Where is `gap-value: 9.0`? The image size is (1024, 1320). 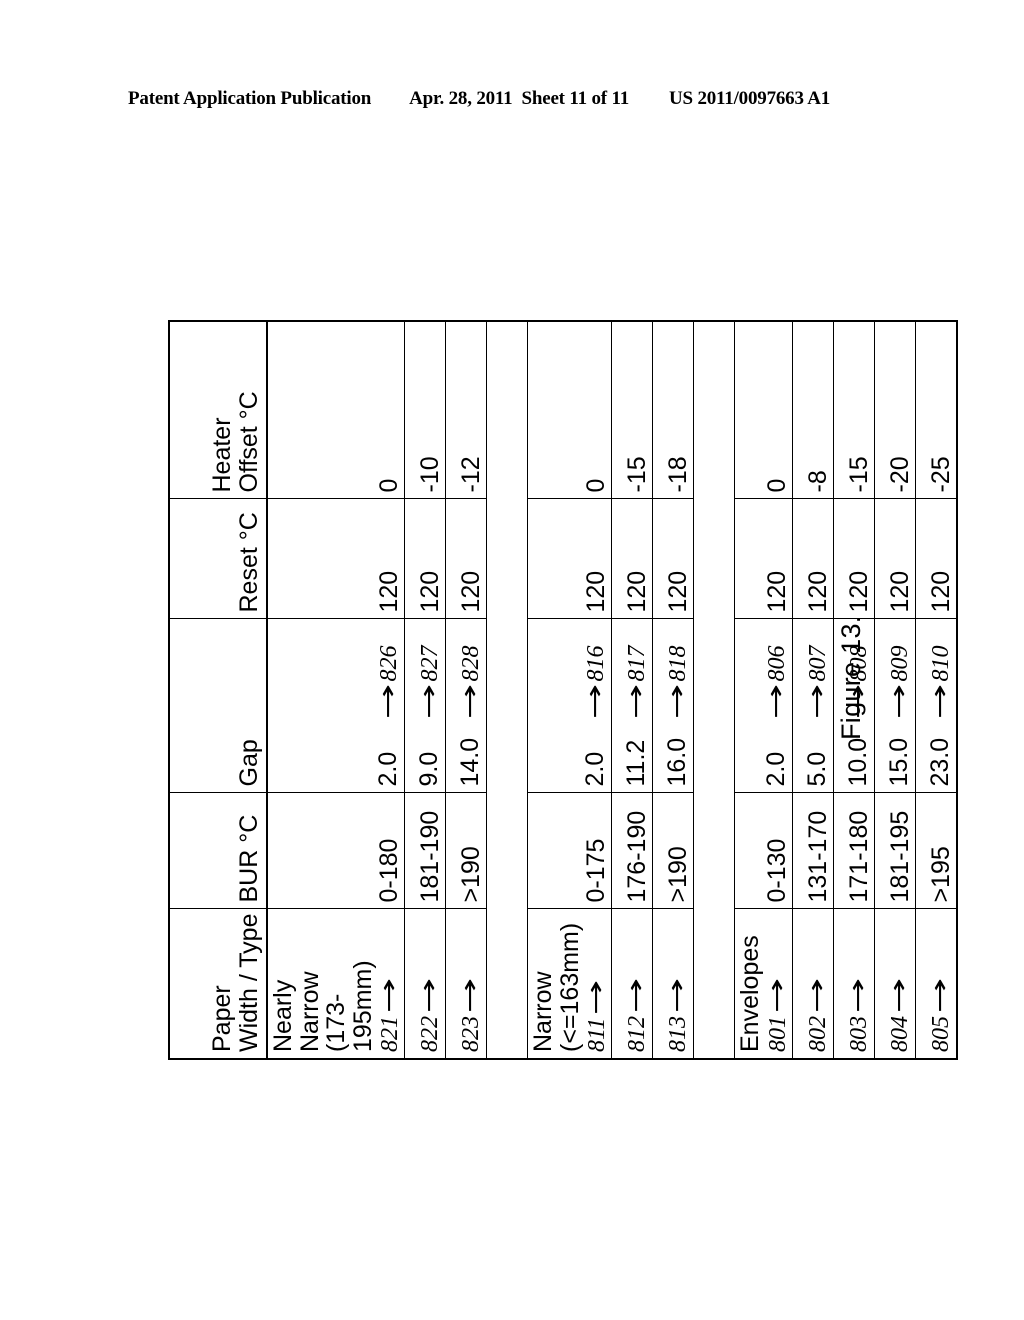 gap-value: 9.0 is located at coordinates (429, 769).